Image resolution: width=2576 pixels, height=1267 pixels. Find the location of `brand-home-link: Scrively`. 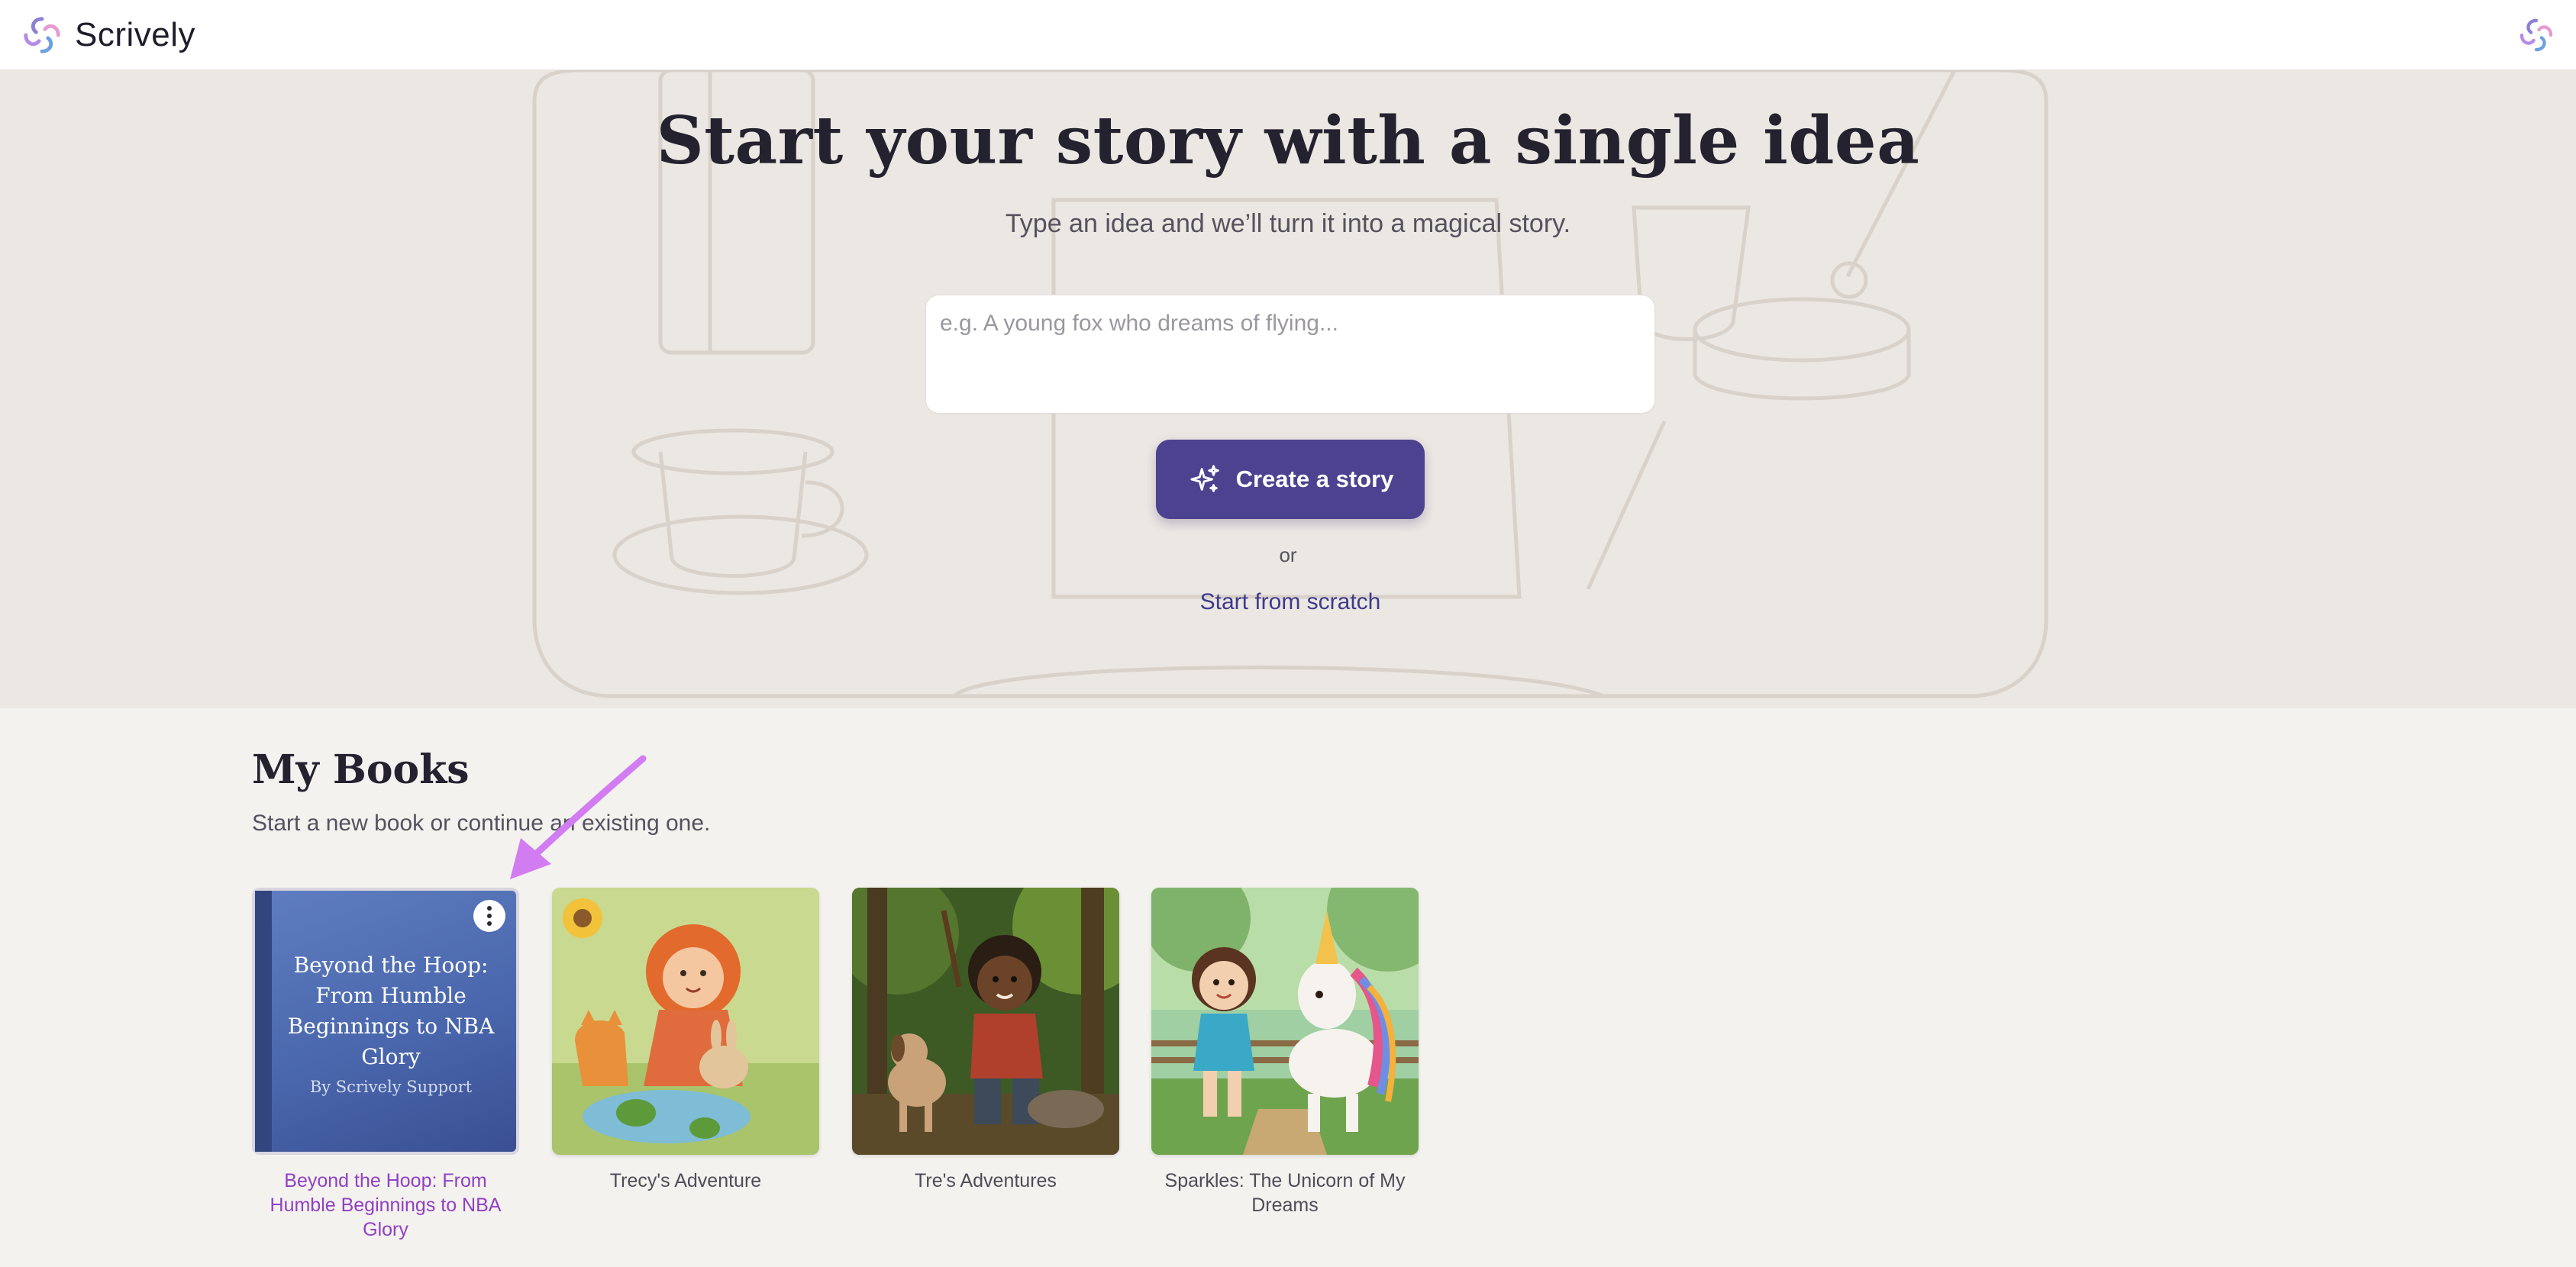

brand-home-link: Scrively is located at coordinates (107, 35).